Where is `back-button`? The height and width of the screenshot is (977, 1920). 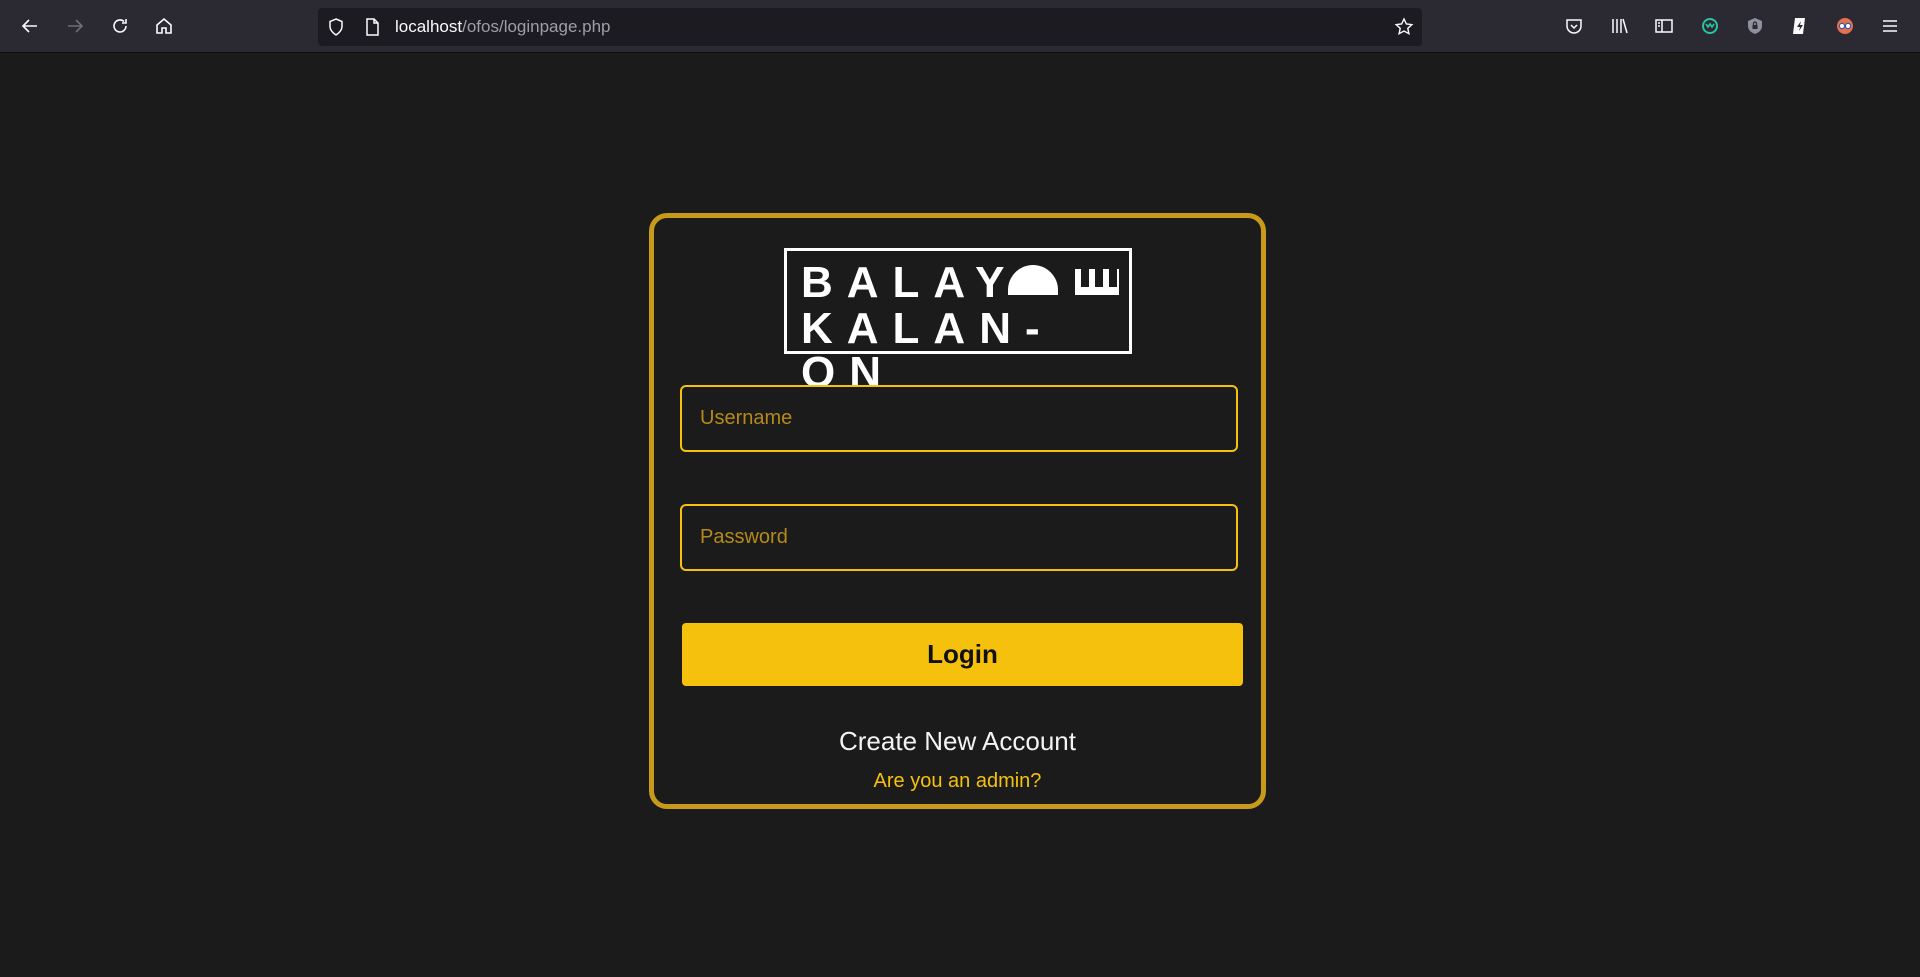
back-button is located at coordinates (30, 26).